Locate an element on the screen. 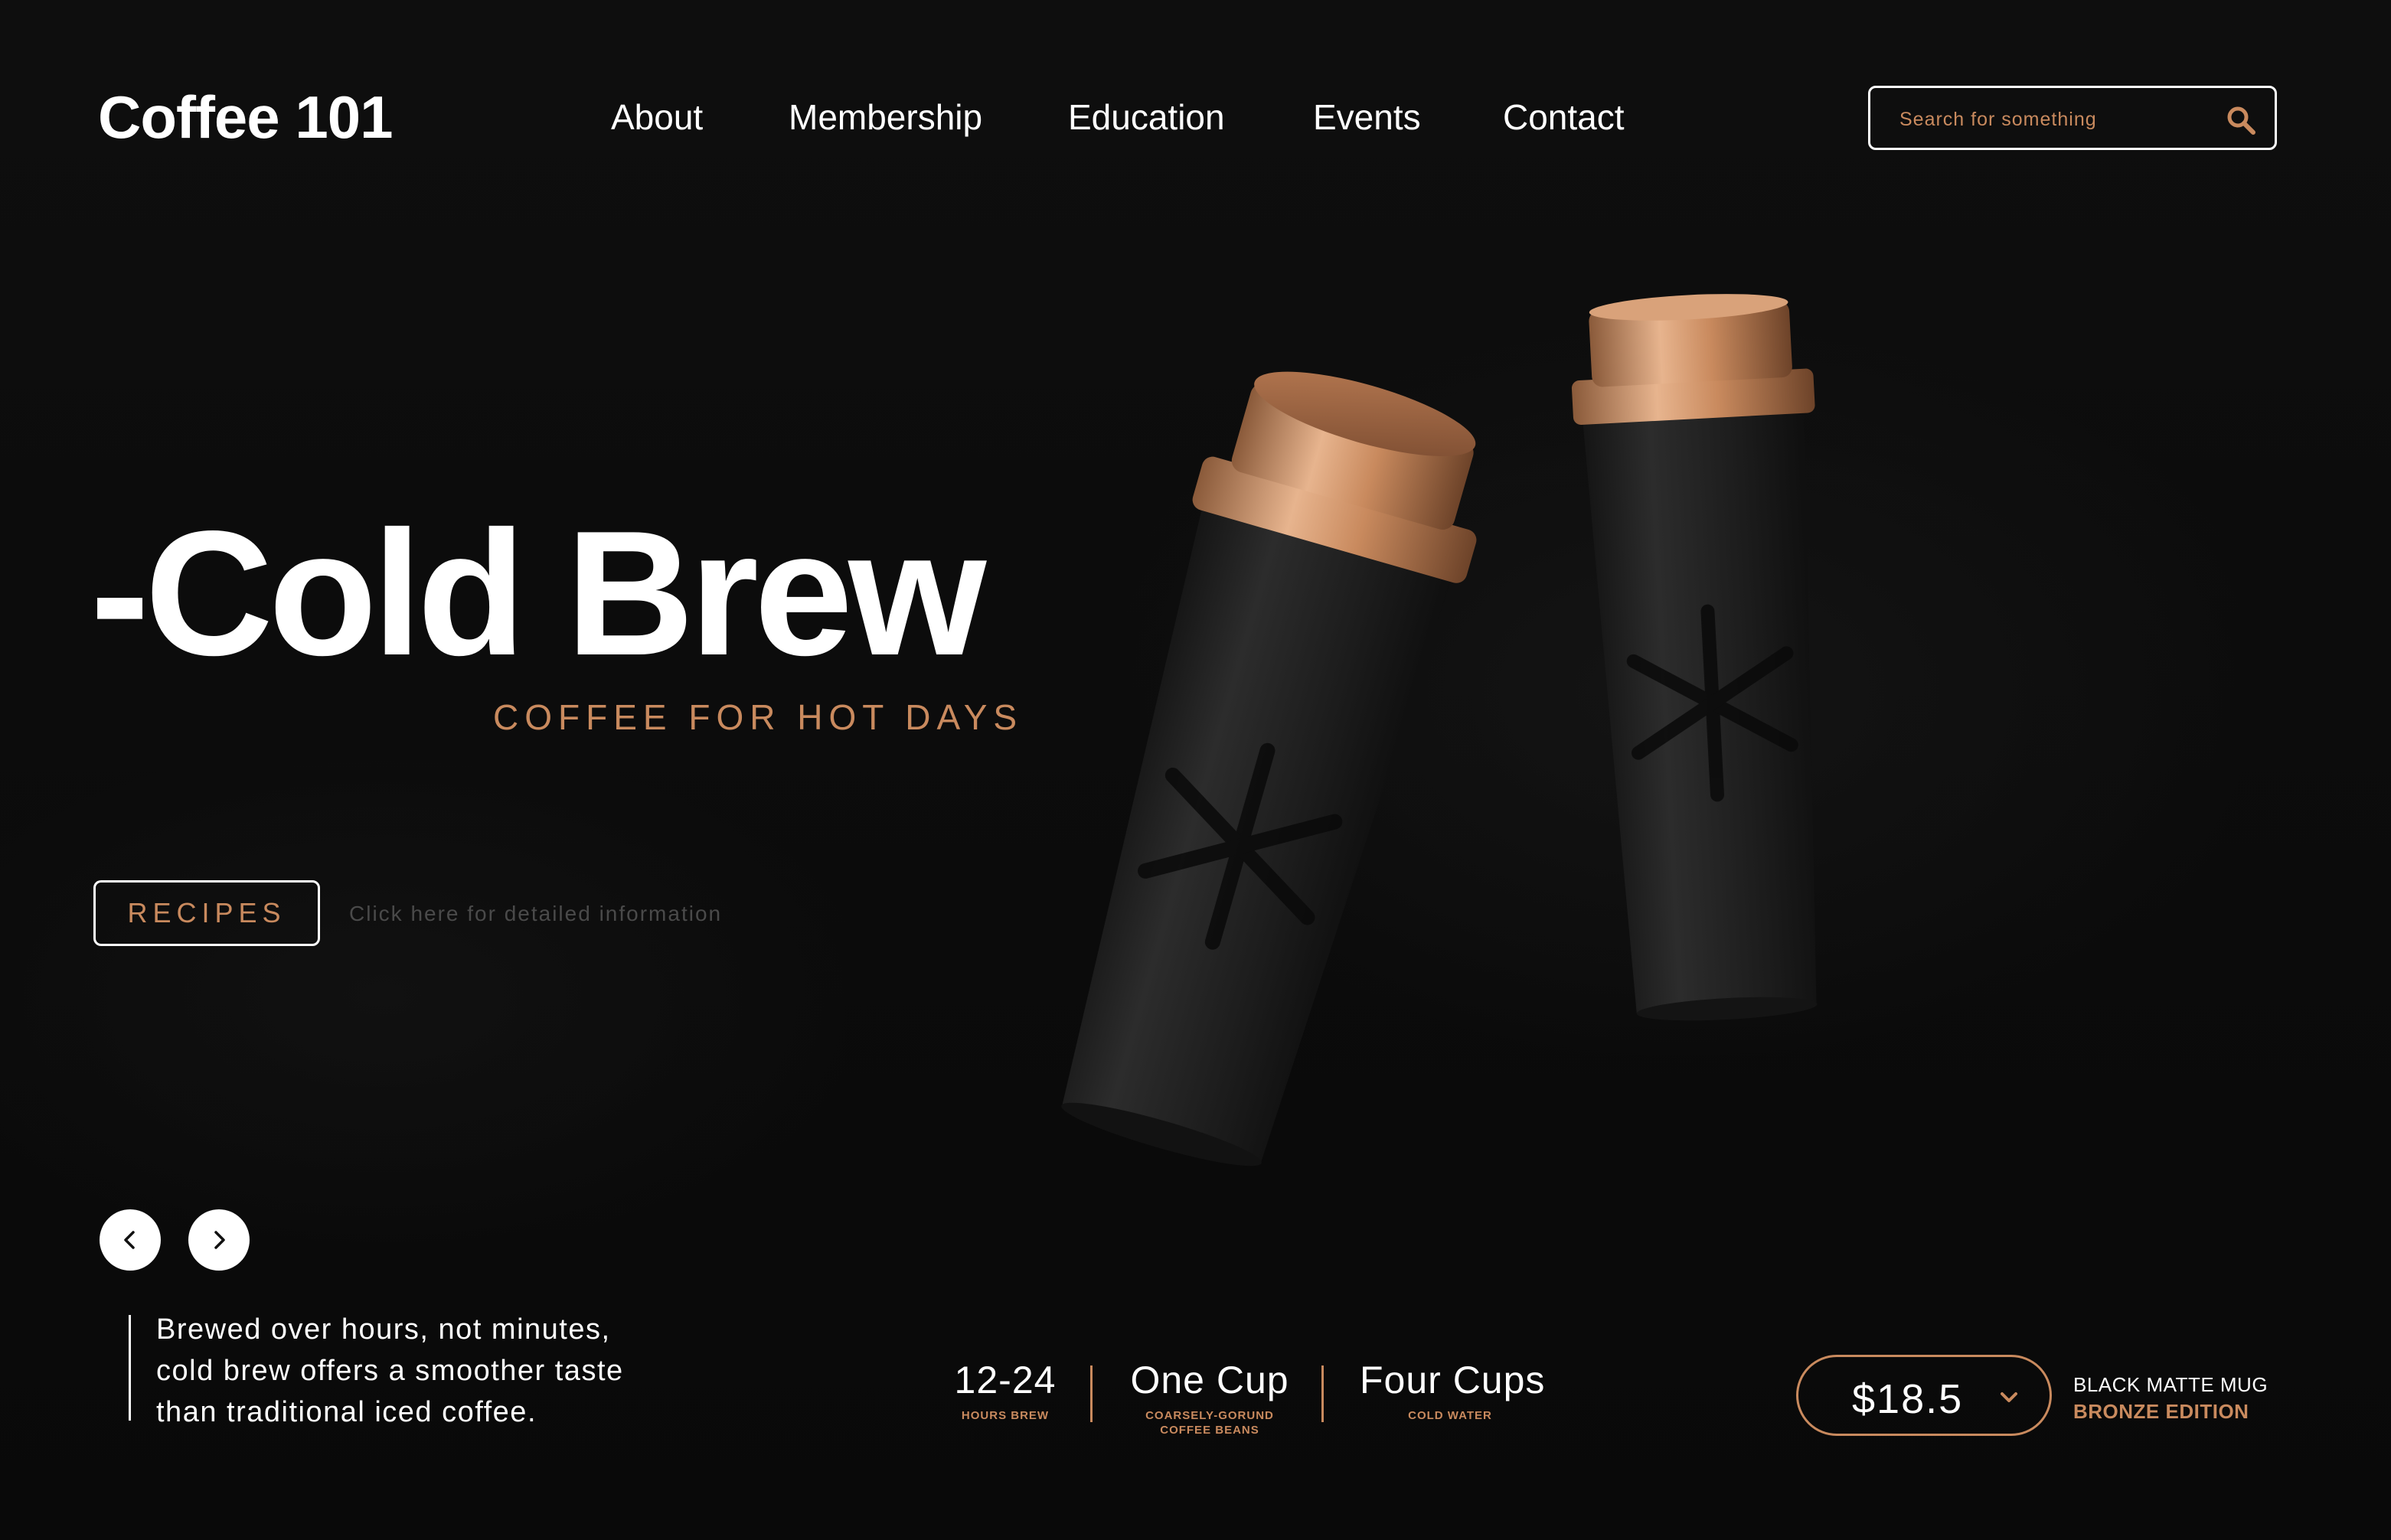 Image resolution: width=2391 pixels, height=1540 pixels. product-edition: BRONZE EDITION is located at coordinates (2161, 1412).